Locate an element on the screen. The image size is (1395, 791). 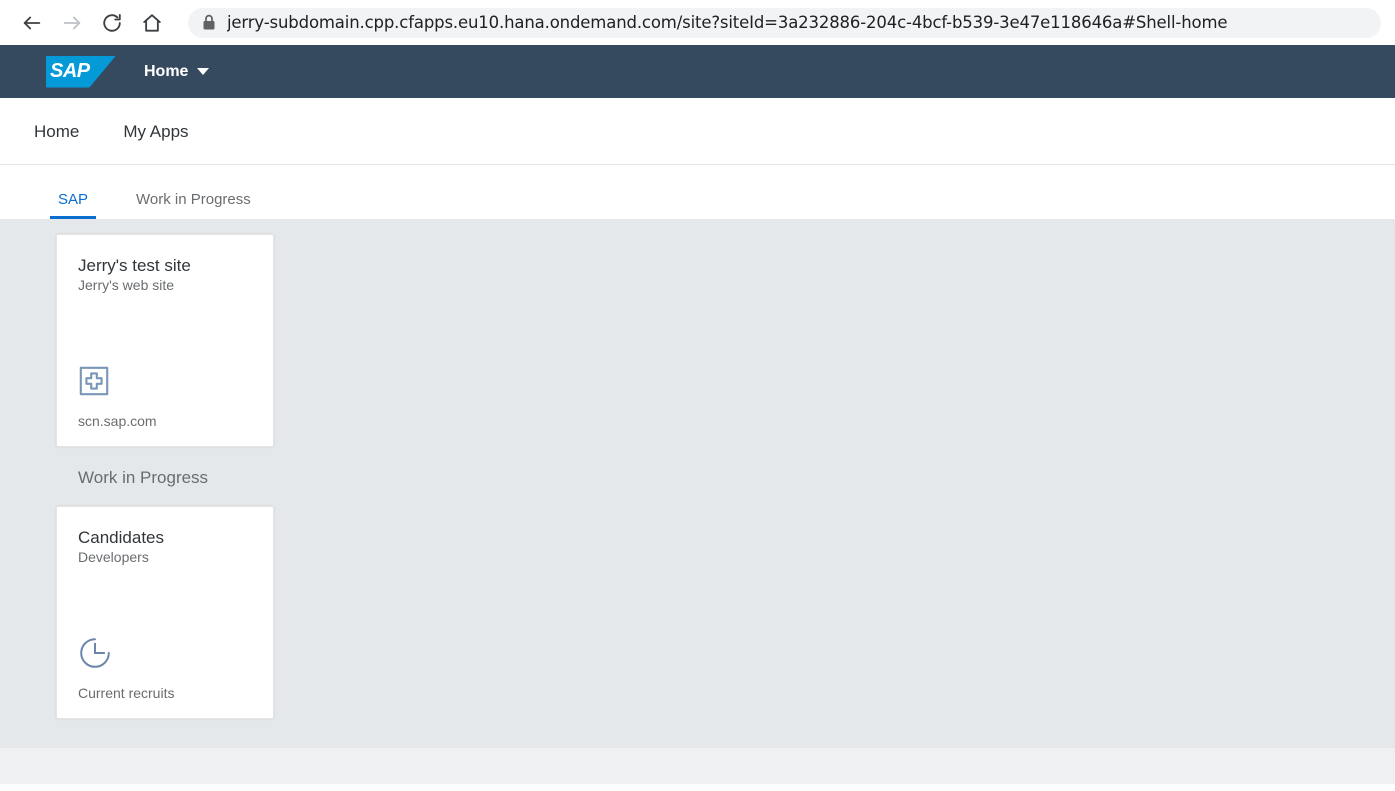
tab-work-in-progress: Work in Progress is located at coordinates (193, 205).